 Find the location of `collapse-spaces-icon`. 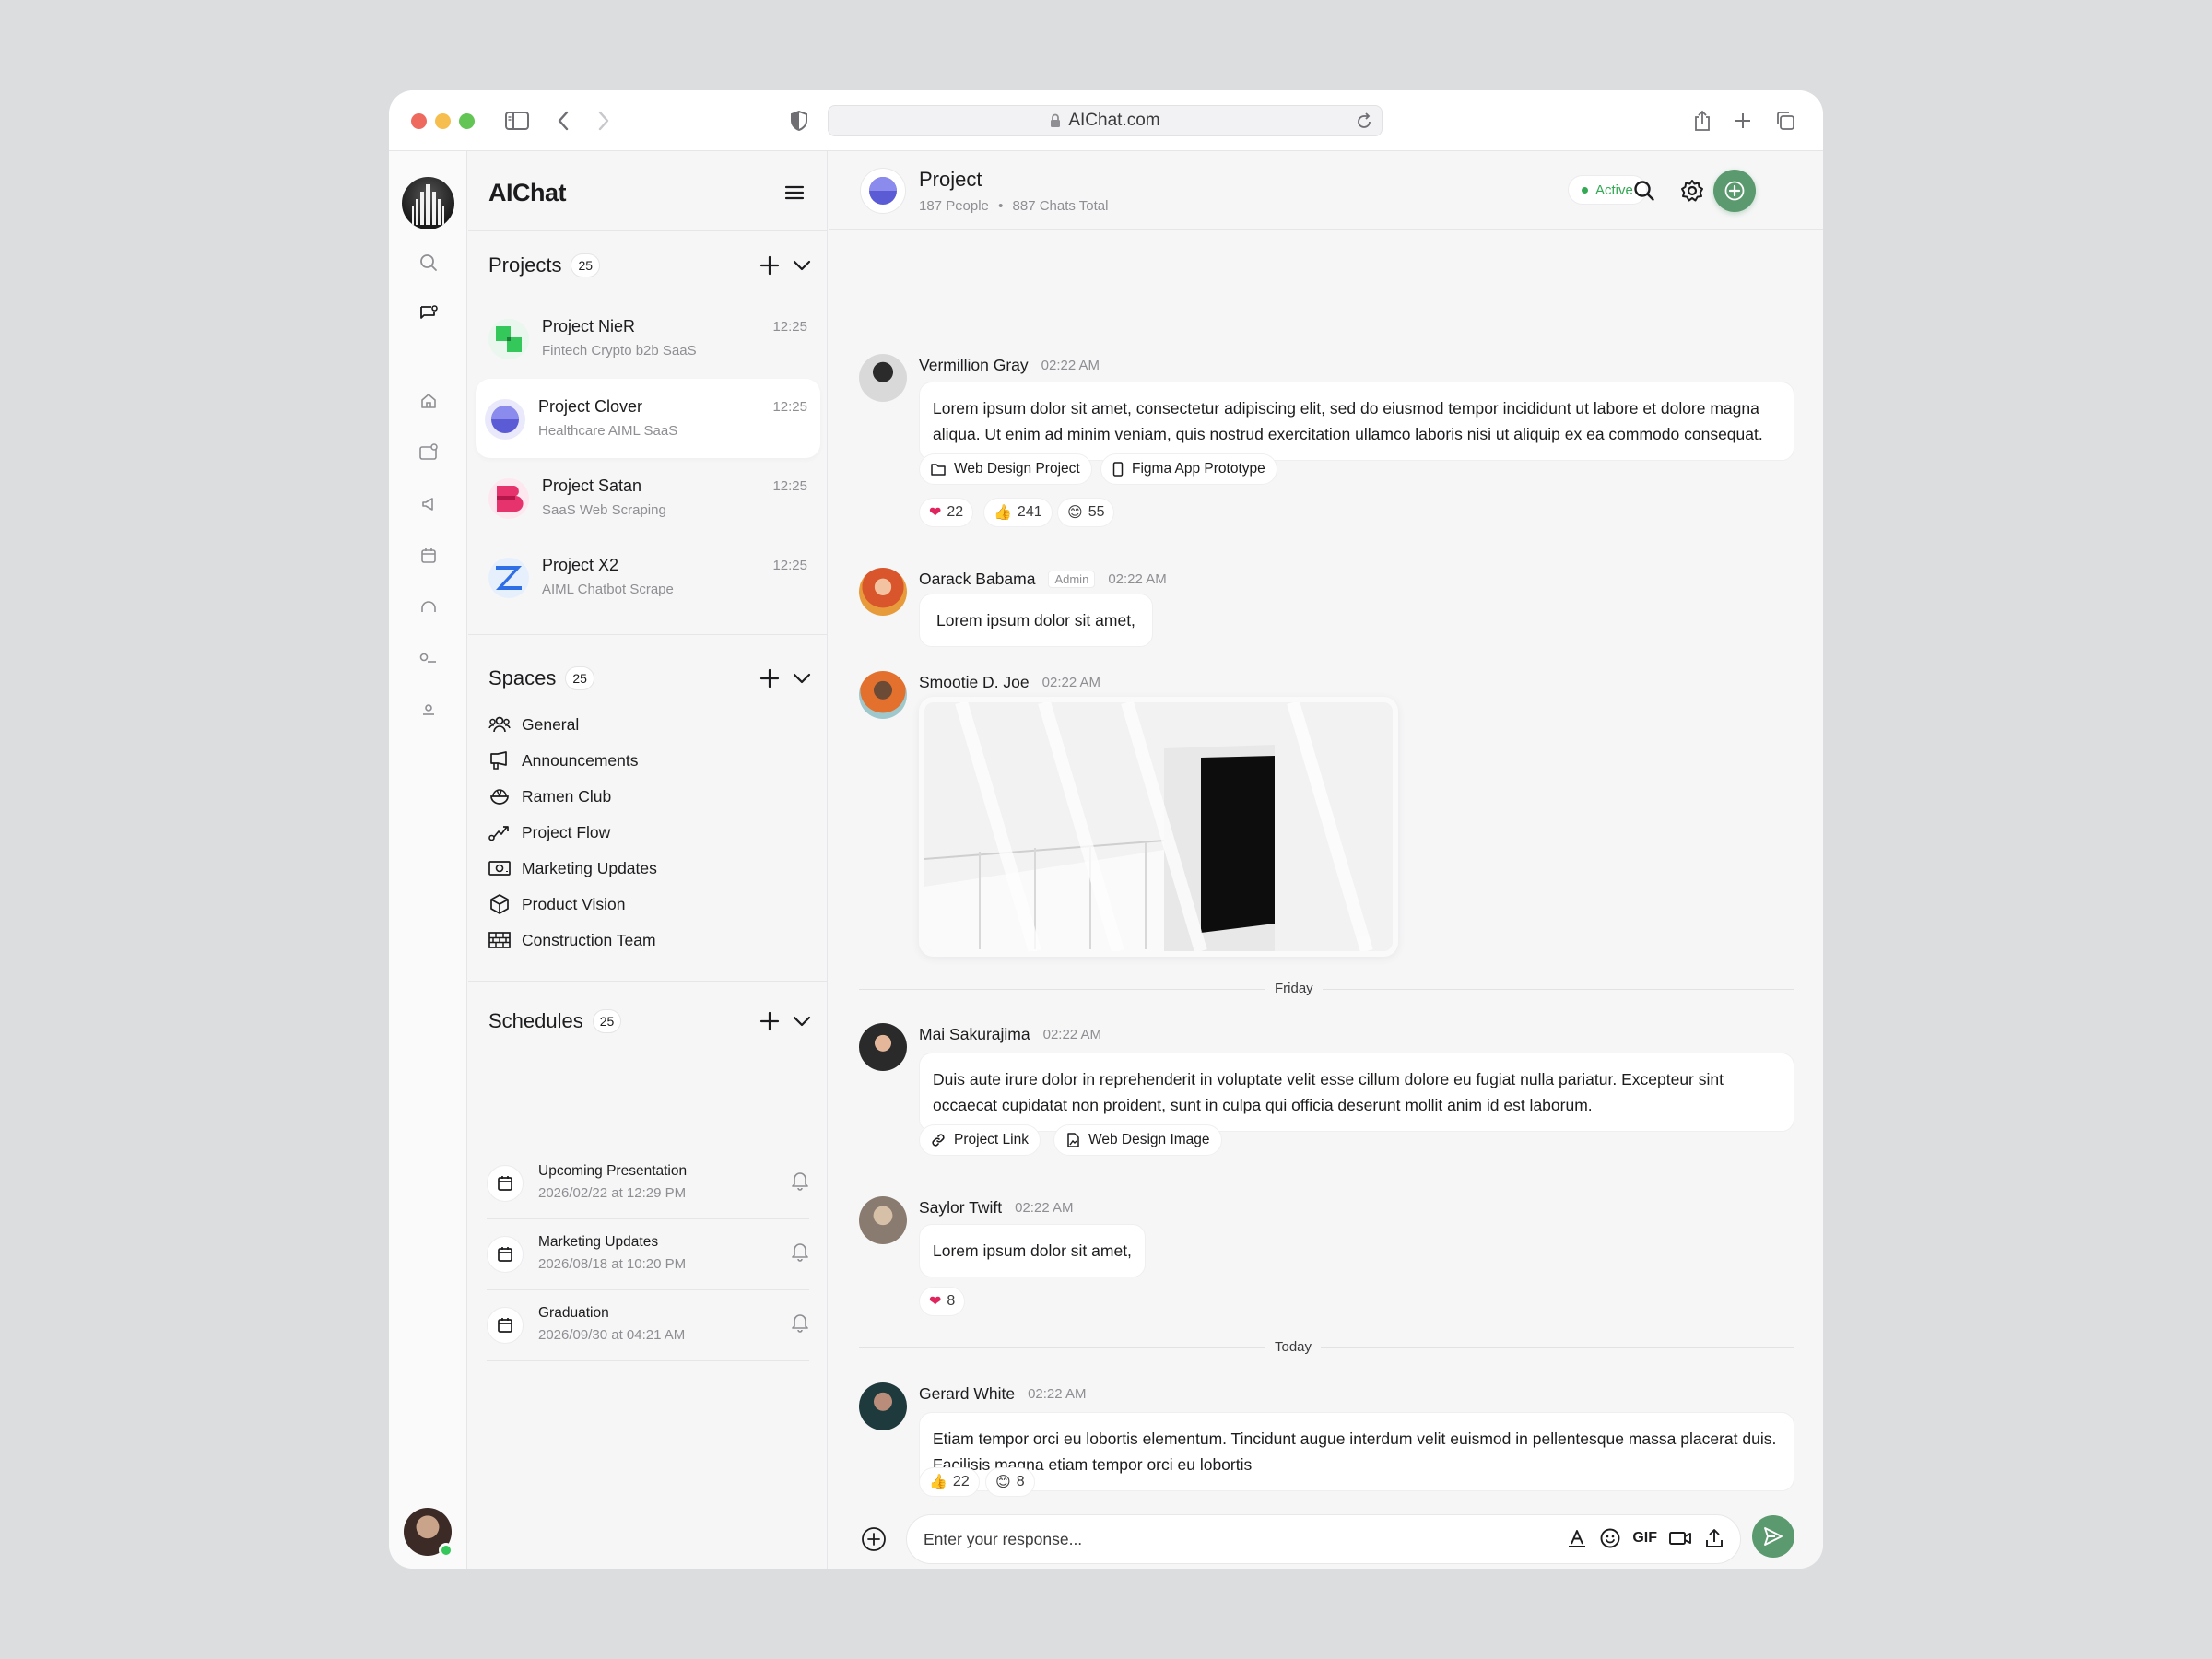

collapse-spaces-icon is located at coordinates (802, 678).